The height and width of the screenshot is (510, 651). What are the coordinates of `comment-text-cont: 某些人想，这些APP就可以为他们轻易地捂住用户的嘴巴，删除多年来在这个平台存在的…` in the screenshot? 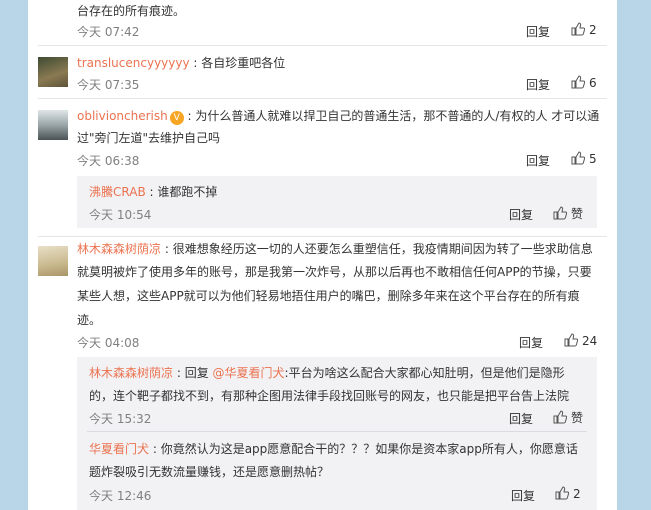 It's located at (328, 296).